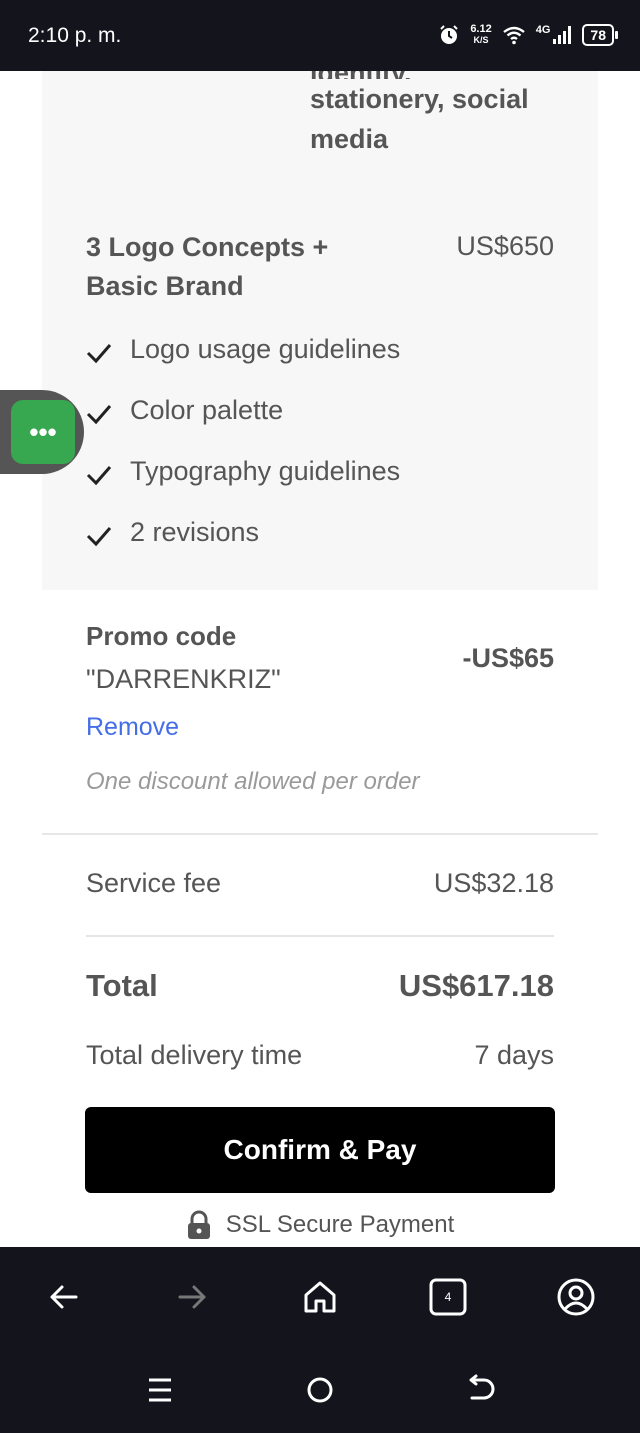 This screenshot has width=640, height=1433. Describe the element at coordinates (481, 29) in the screenshot. I see `speed-value: 6.12` at that location.